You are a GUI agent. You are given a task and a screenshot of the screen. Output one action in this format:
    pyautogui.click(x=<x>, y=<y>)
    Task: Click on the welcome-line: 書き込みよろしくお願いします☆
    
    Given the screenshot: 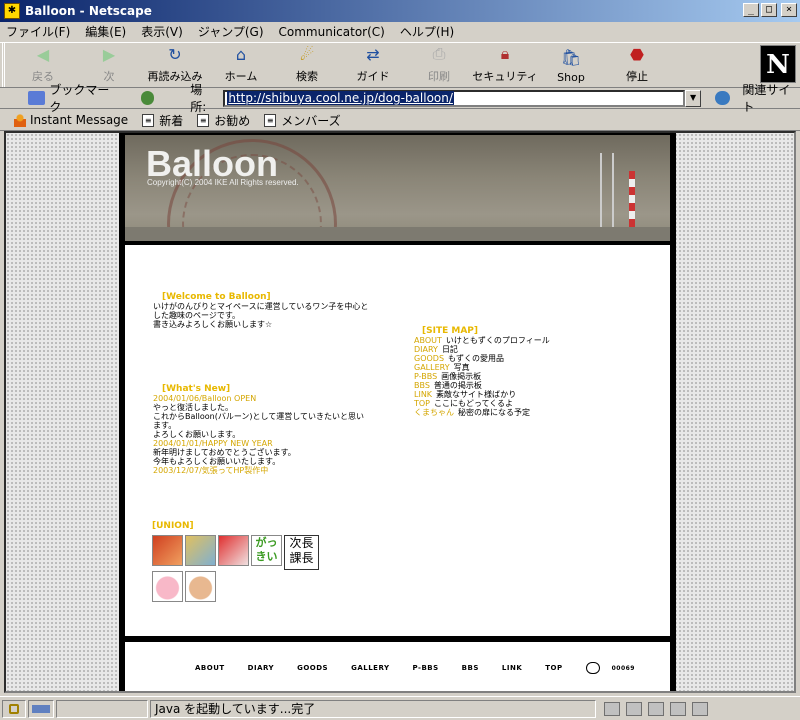 What is the action you would take?
    pyautogui.click(x=213, y=324)
    